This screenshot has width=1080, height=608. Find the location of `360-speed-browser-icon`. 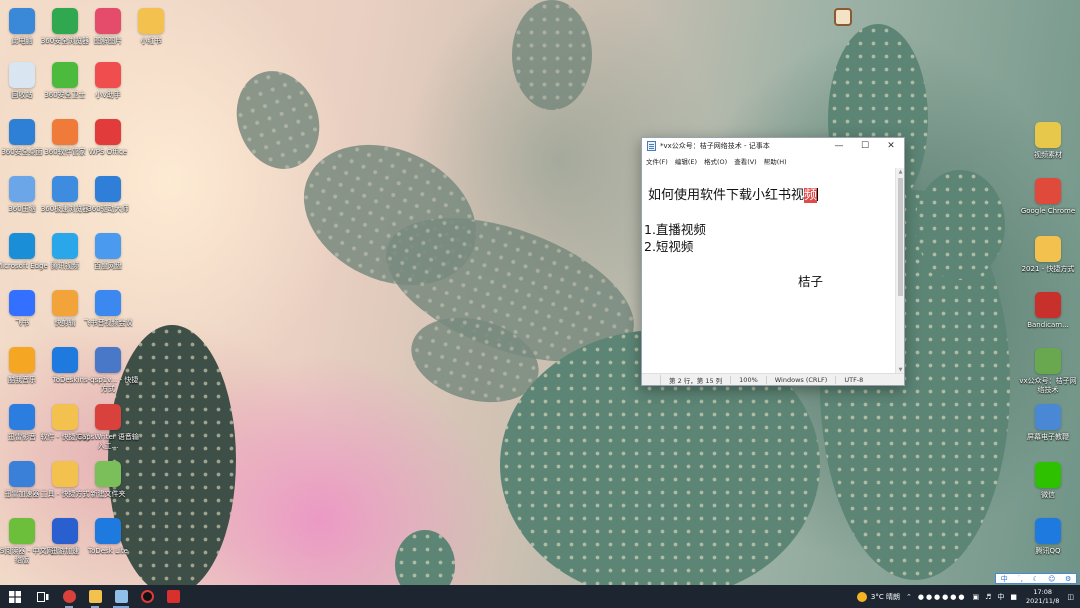

360-speed-browser-icon is located at coordinates (65, 189).